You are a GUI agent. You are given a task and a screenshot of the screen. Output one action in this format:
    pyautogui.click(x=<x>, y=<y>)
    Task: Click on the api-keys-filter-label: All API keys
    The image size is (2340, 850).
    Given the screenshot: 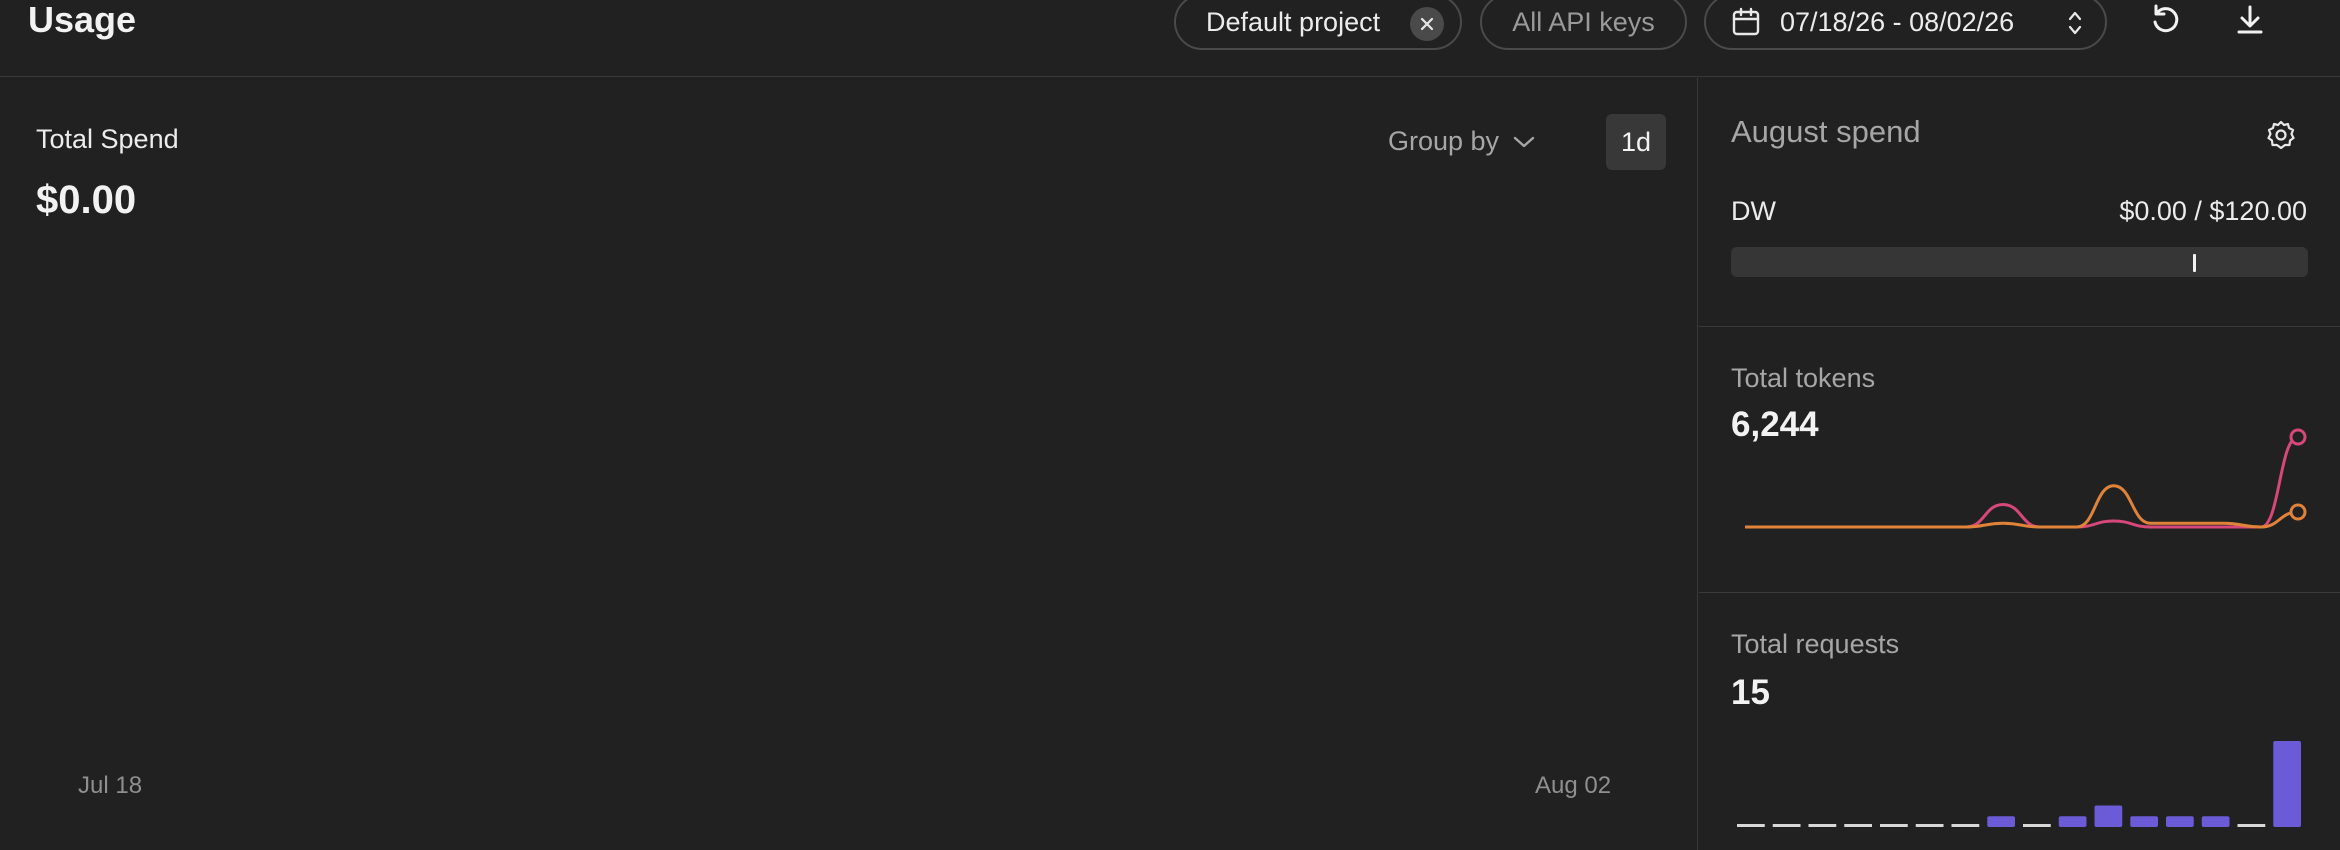 What is the action you would take?
    pyautogui.click(x=1583, y=21)
    